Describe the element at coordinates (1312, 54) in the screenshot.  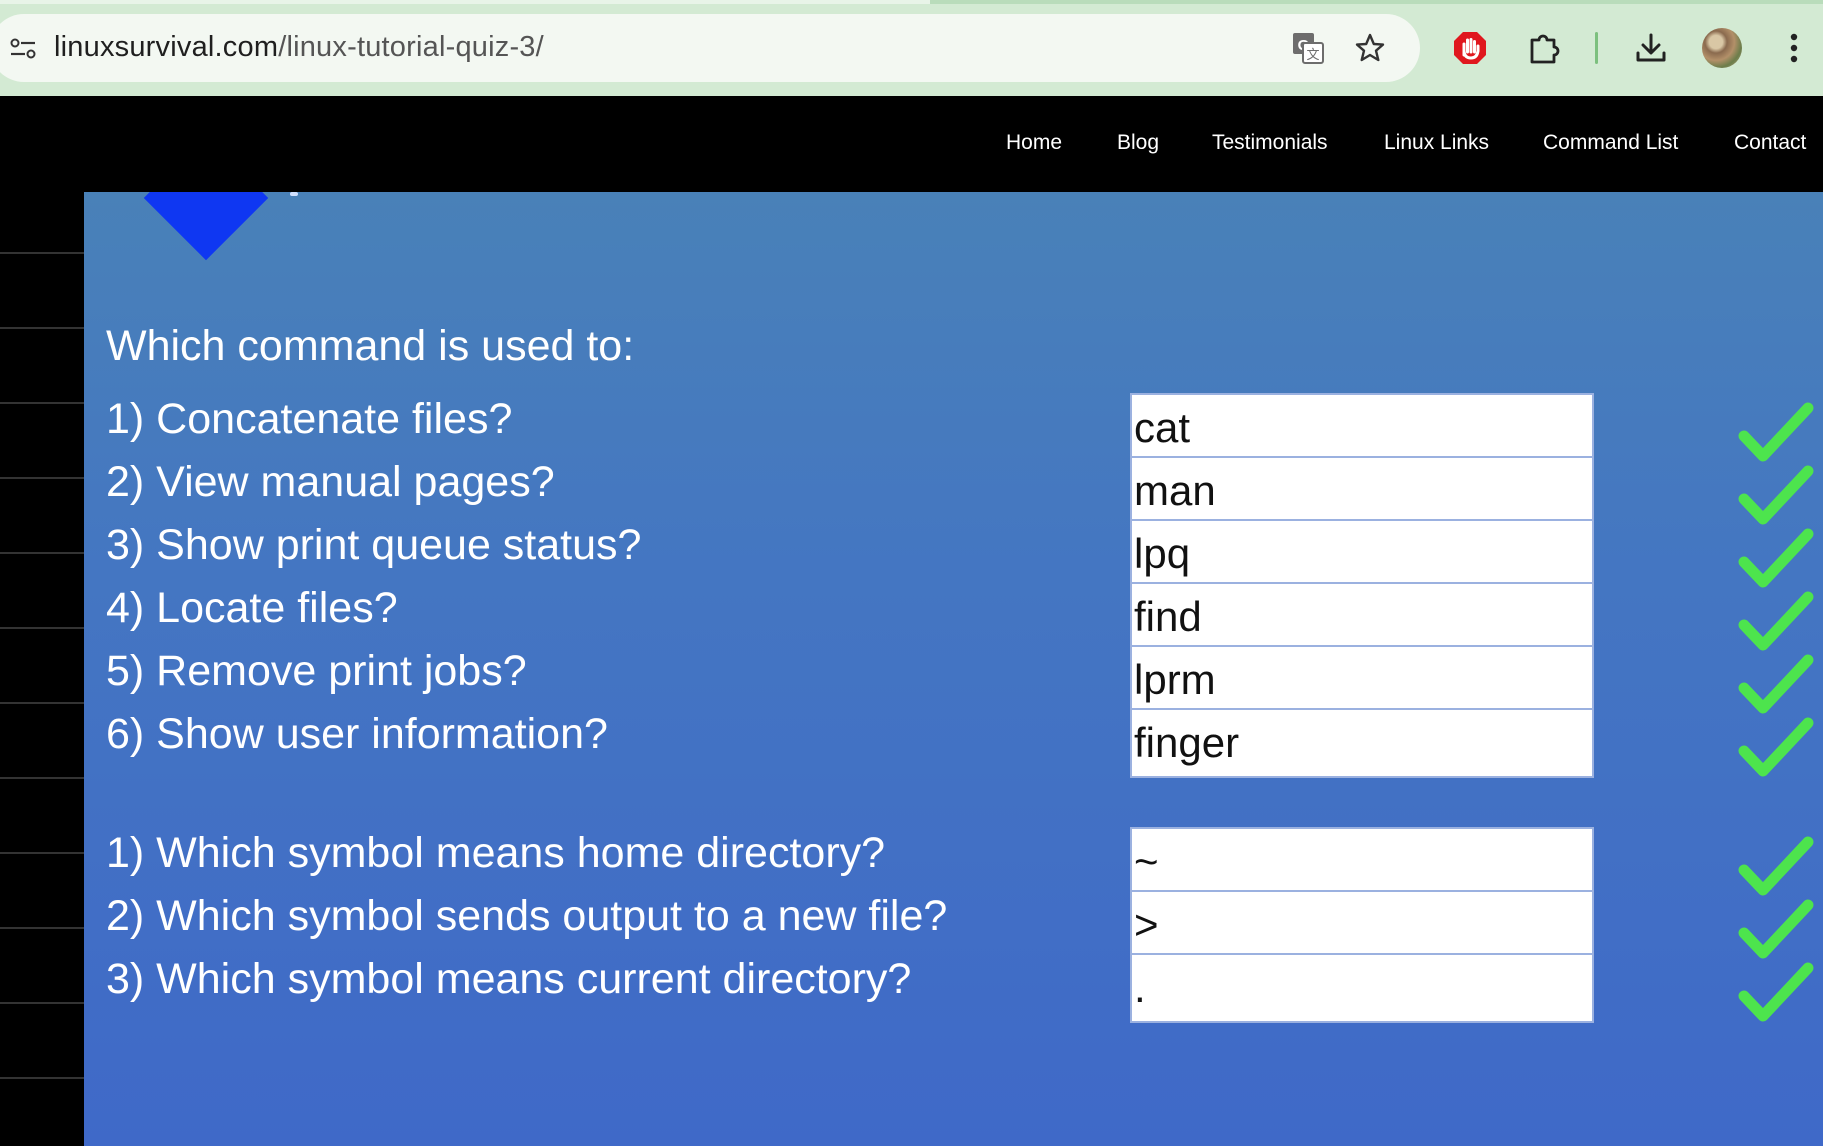
I see `svg-text: 文` at that location.